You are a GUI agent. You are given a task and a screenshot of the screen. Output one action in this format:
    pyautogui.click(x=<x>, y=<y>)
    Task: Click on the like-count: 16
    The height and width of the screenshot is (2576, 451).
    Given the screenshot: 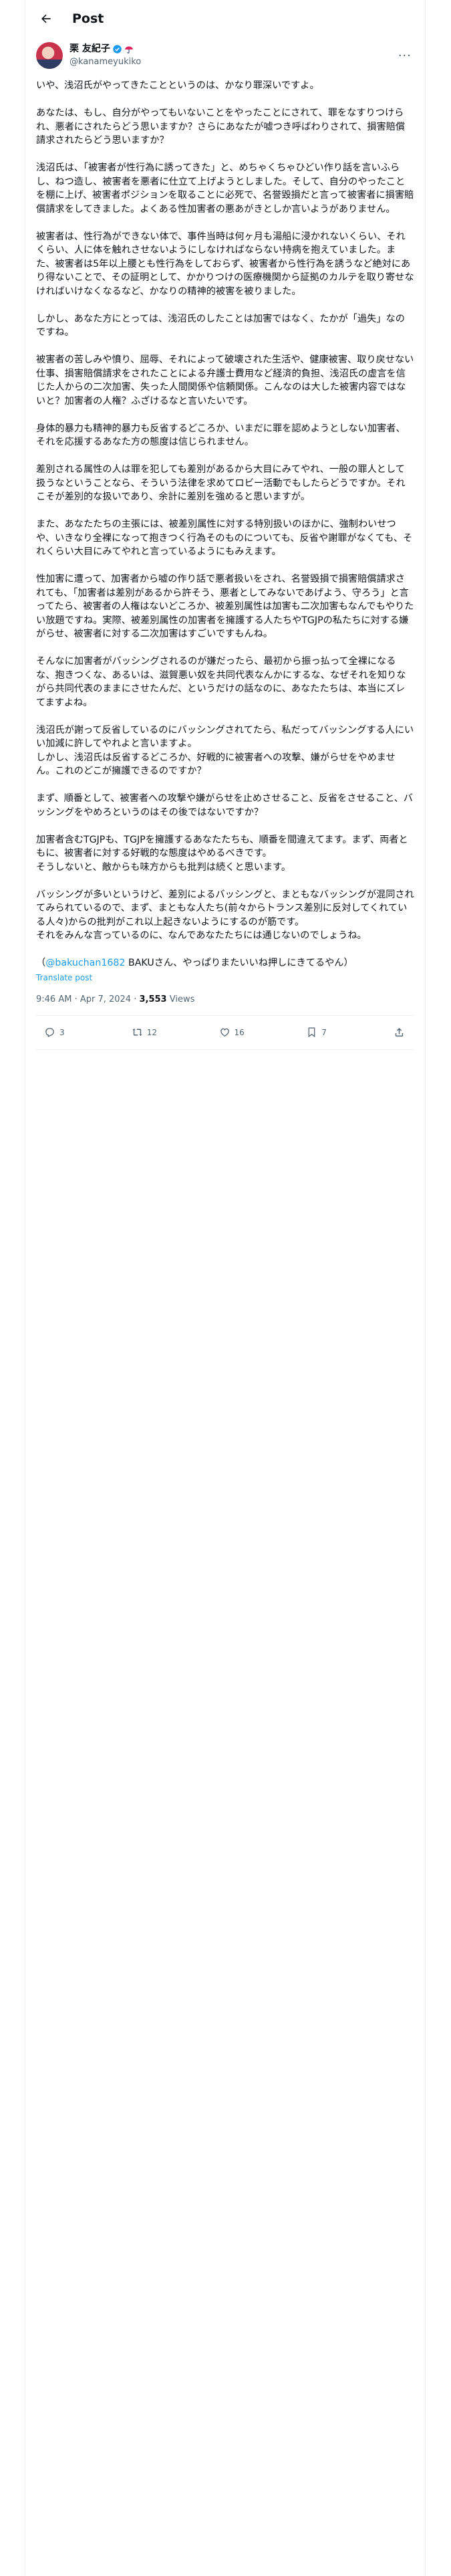 What is the action you would take?
    pyautogui.click(x=239, y=1032)
    